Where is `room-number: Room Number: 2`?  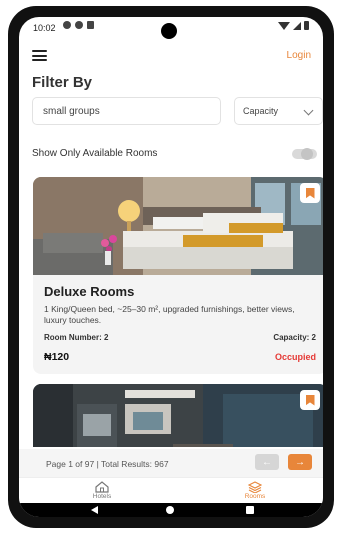
room-number: Room Number: 2 is located at coordinates (76, 337).